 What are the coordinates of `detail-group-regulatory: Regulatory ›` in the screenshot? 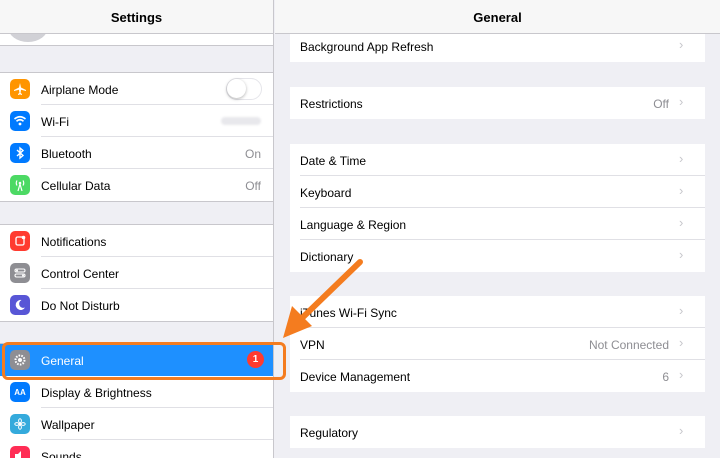 It's located at (497, 432).